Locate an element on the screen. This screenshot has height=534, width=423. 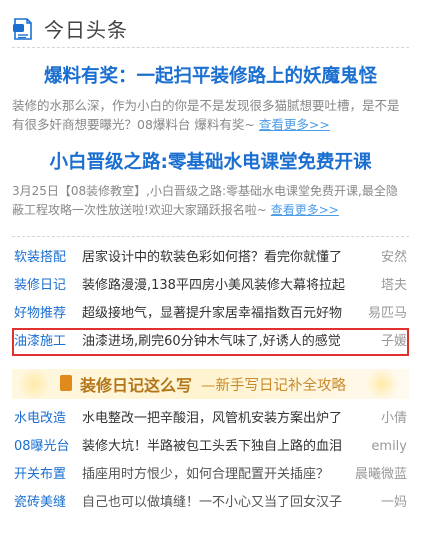
section-header: 今日头条 is located at coordinates (210, 29).